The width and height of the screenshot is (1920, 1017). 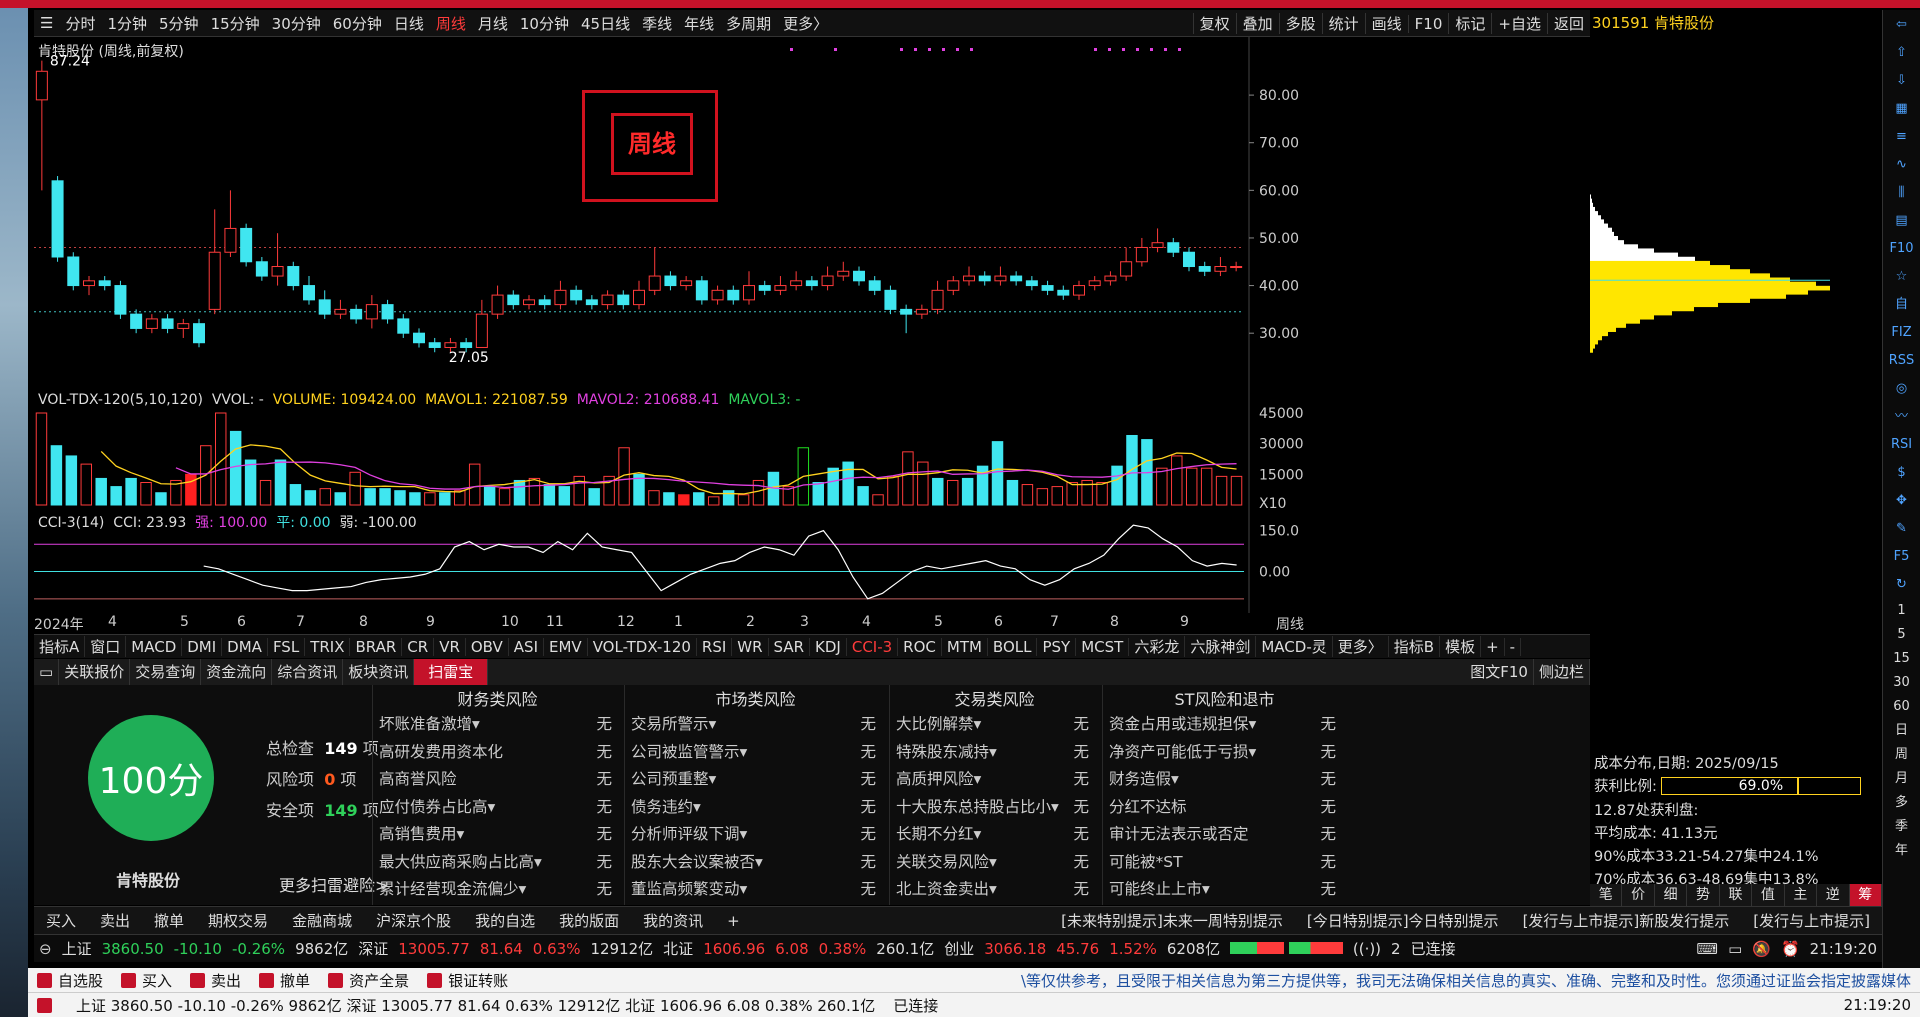 I want to click on period-tab-0: 分时, so click(x=80, y=23).